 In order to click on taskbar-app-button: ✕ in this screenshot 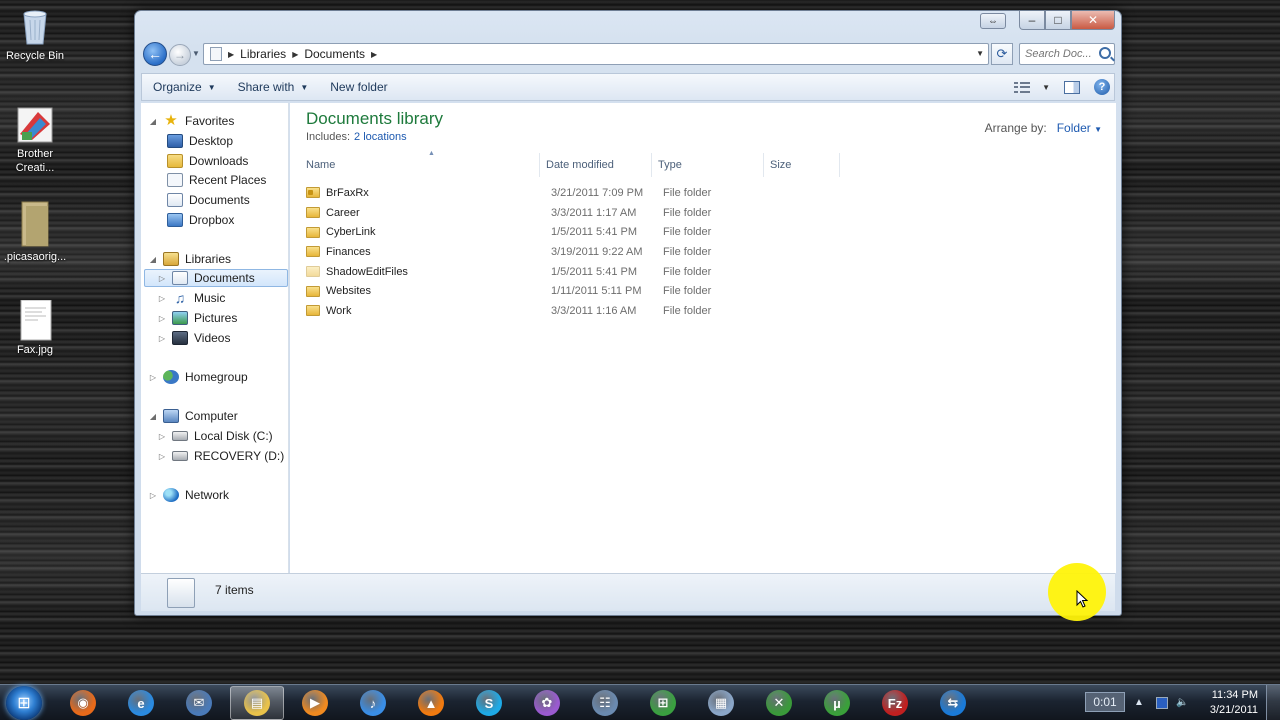, I will do `click(779, 703)`.